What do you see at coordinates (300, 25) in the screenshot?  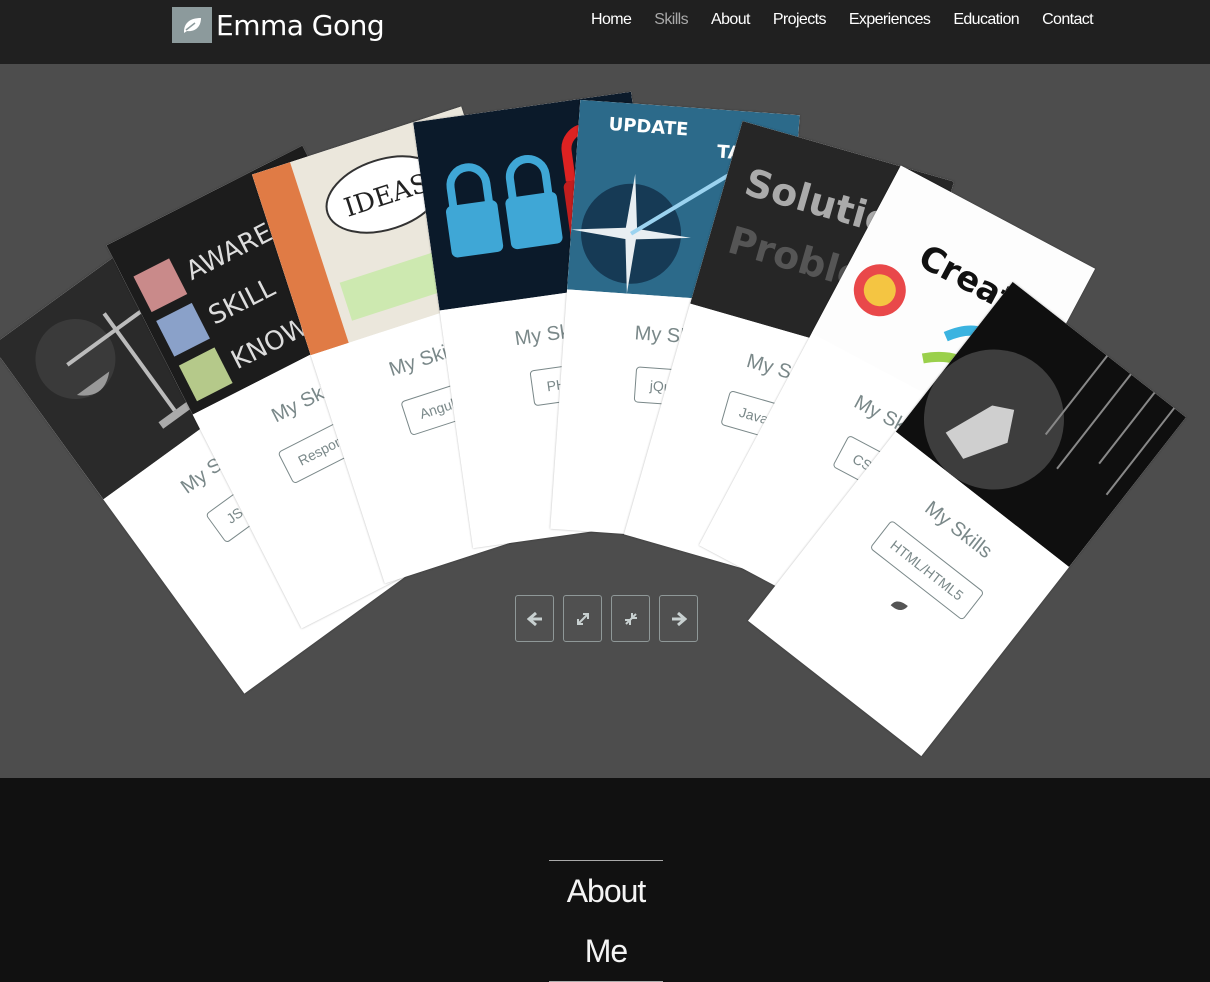 I see `brand-name: Emma Gong` at bounding box center [300, 25].